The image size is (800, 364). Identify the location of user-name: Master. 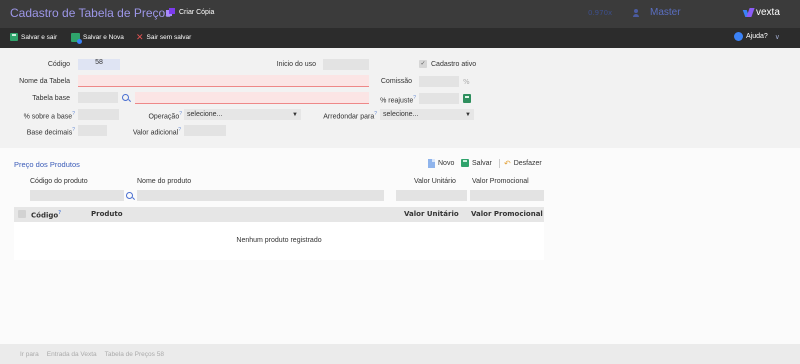
(665, 12).